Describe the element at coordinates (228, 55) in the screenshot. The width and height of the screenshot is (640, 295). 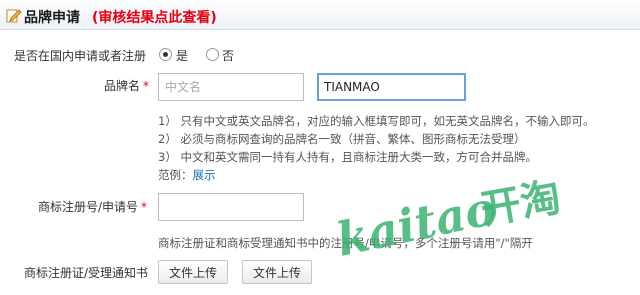
I see `domestic-no-label: 否` at that location.